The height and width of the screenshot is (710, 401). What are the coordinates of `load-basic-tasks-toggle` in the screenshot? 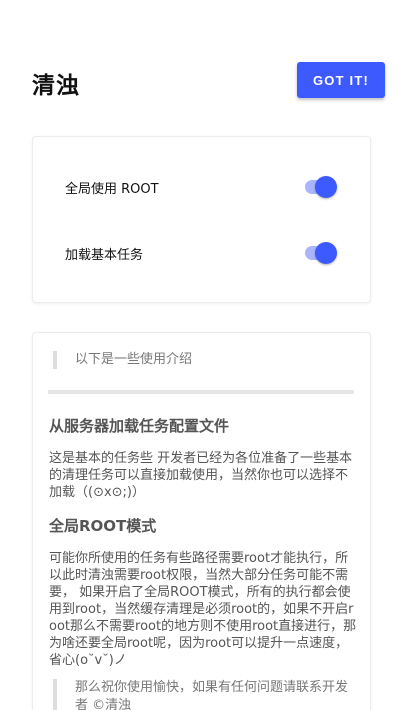 It's located at (321, 253).